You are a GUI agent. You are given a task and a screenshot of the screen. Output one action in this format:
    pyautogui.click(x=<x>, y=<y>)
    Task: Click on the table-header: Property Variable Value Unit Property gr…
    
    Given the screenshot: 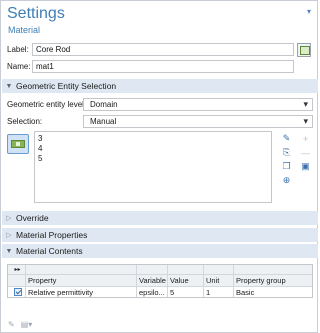 What is the action you would take?
    pyautogui.click(x=160, y=281)
    